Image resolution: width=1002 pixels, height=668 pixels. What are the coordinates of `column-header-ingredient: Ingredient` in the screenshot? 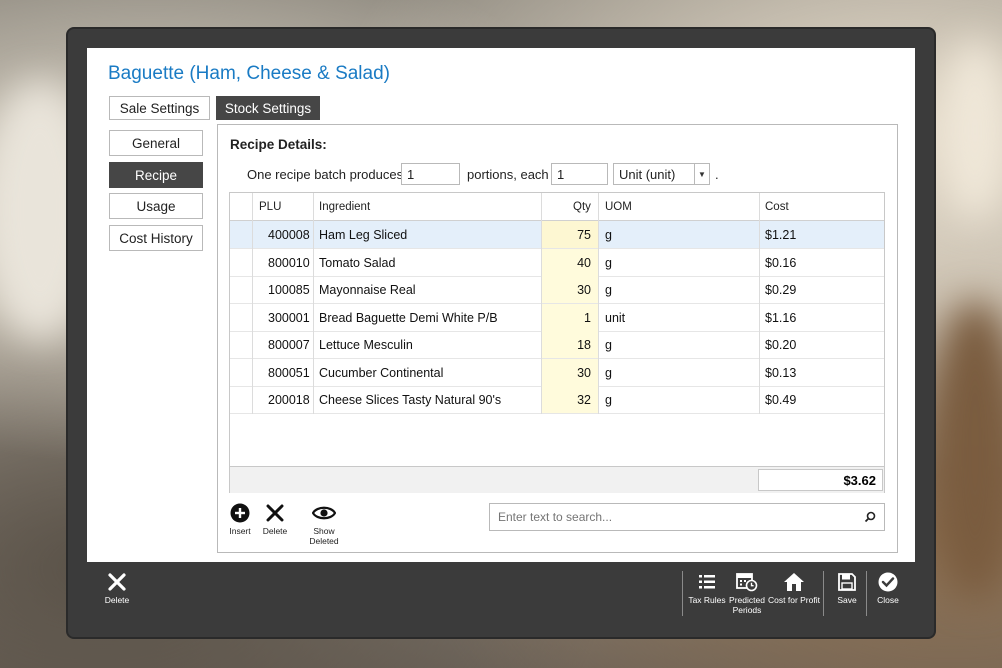 It's located at (344, 207).